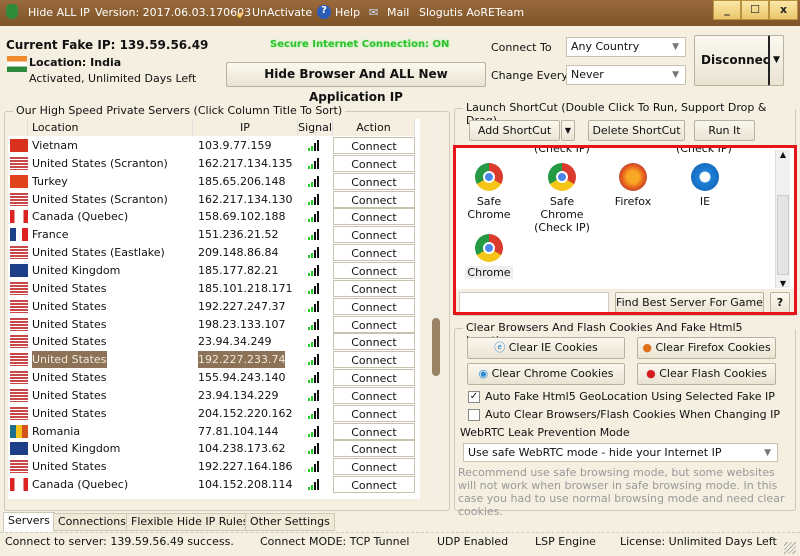 The width and height of the screenshot is (800, 556). I want to click on shortcut-item: Firefox, so click(633, 185).